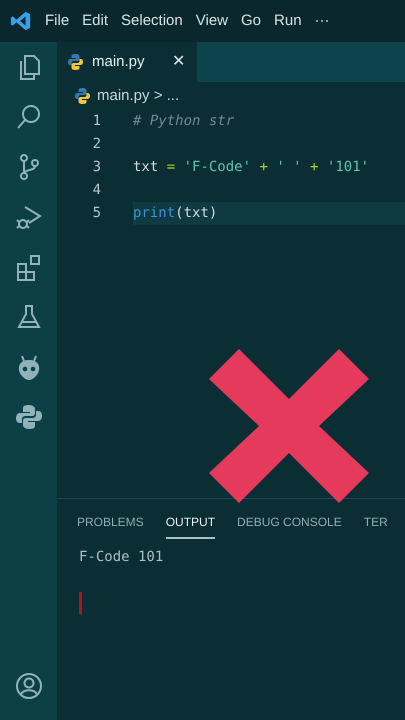 Image resolution: width=405 pixels, height=720 pixels. What do you see at coordinates (212, 21) in the screenshot?
I see `menu-item: View` at bounding box center [212, 21].